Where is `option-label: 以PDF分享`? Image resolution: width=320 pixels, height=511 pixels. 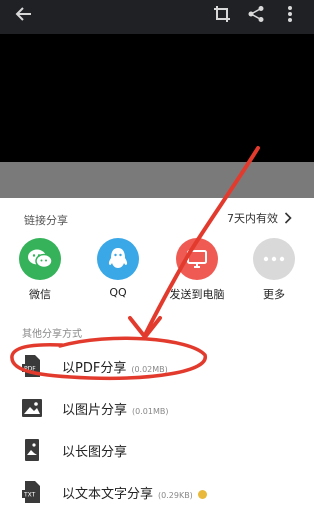 option-label: 以PDF分享 is located at coordinates (94, 368).